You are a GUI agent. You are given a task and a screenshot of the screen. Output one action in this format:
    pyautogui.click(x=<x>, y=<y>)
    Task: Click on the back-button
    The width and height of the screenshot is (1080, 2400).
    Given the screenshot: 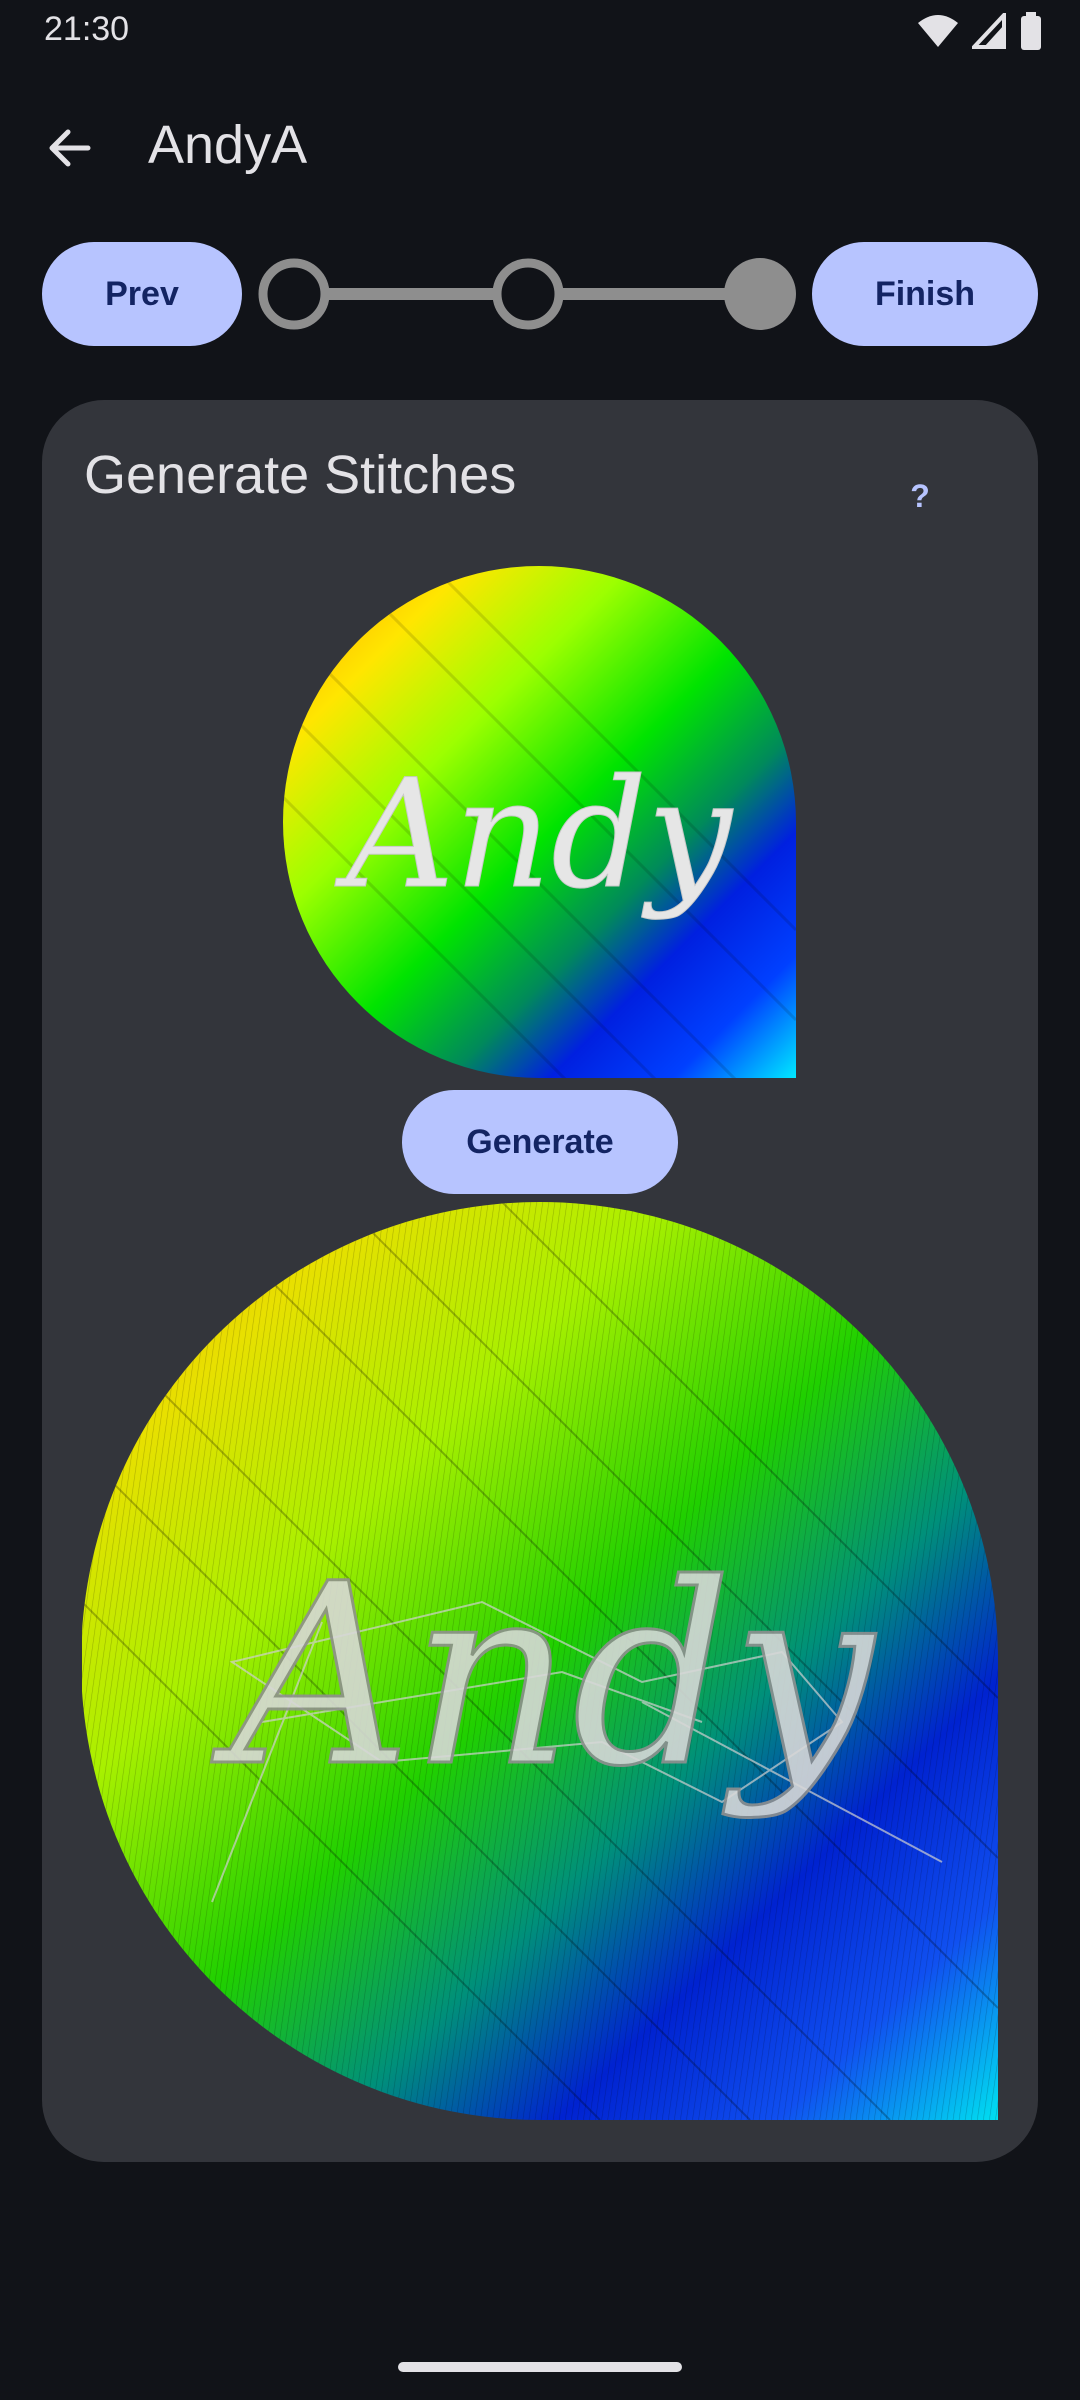 What is the action you would take?
    pyautogui.click(x=70, y=148)
    